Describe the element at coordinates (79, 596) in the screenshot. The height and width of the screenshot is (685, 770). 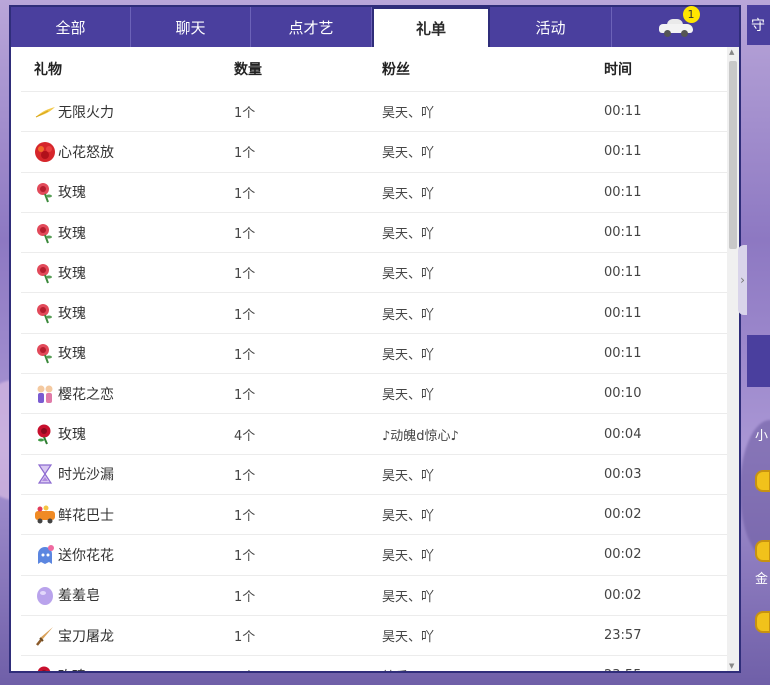
I see `gift-name: 羞羞皂` at that location.